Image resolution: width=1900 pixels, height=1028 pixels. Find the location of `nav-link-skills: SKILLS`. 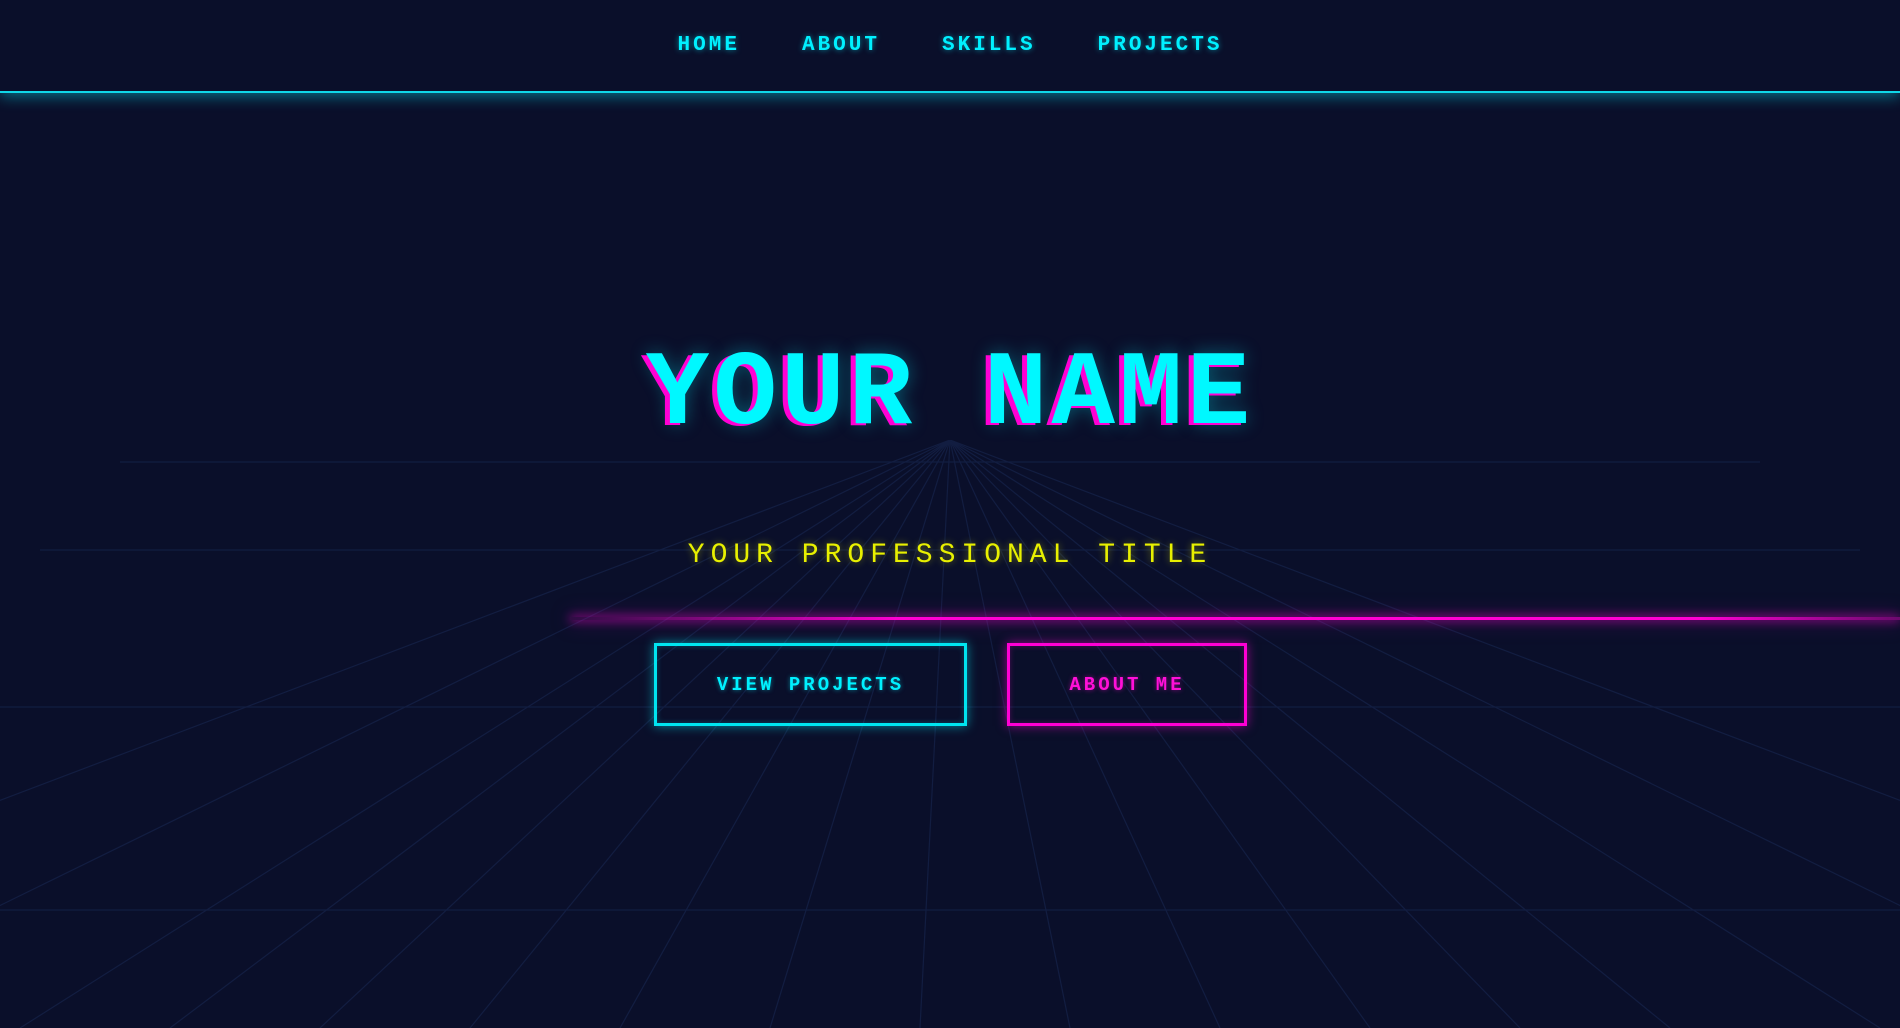

nav-link-skills: SKILLS is located at coordinates (989, 45).